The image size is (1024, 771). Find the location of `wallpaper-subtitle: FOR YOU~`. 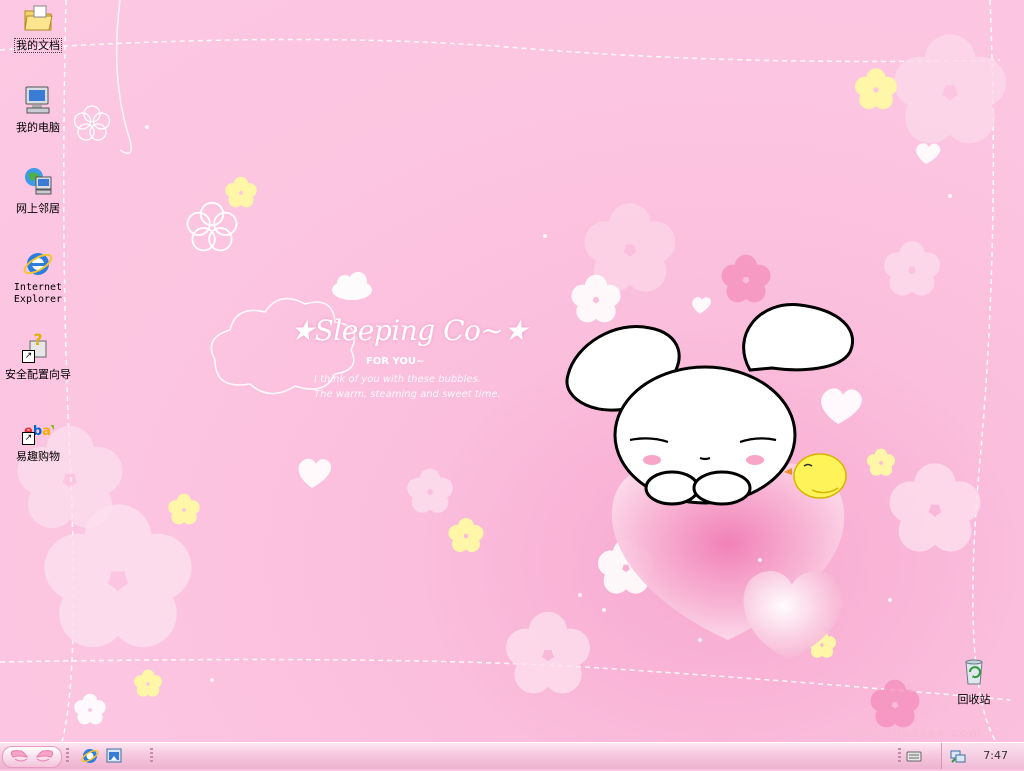

wallpaper-subtitle: FOR YOU~ is located at coordinates (395, 361).